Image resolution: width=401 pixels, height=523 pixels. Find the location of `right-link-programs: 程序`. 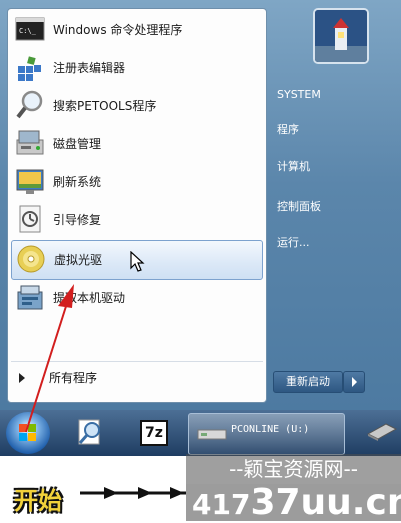

right-link-programs: 程序 is located at coordinates (332, 130).